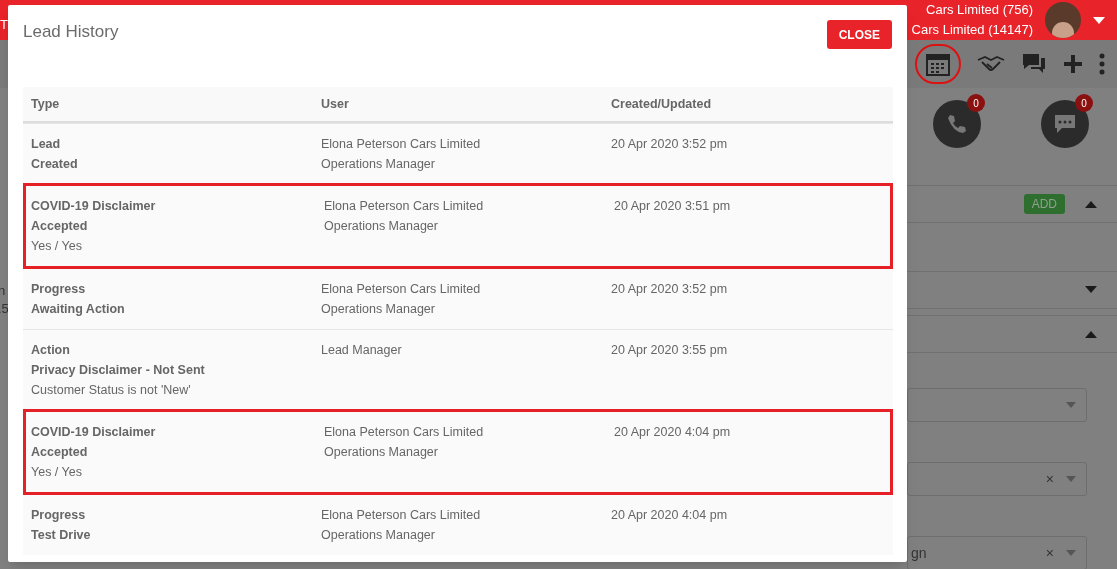  I want to click on select-field: ×, so click(997, 479).